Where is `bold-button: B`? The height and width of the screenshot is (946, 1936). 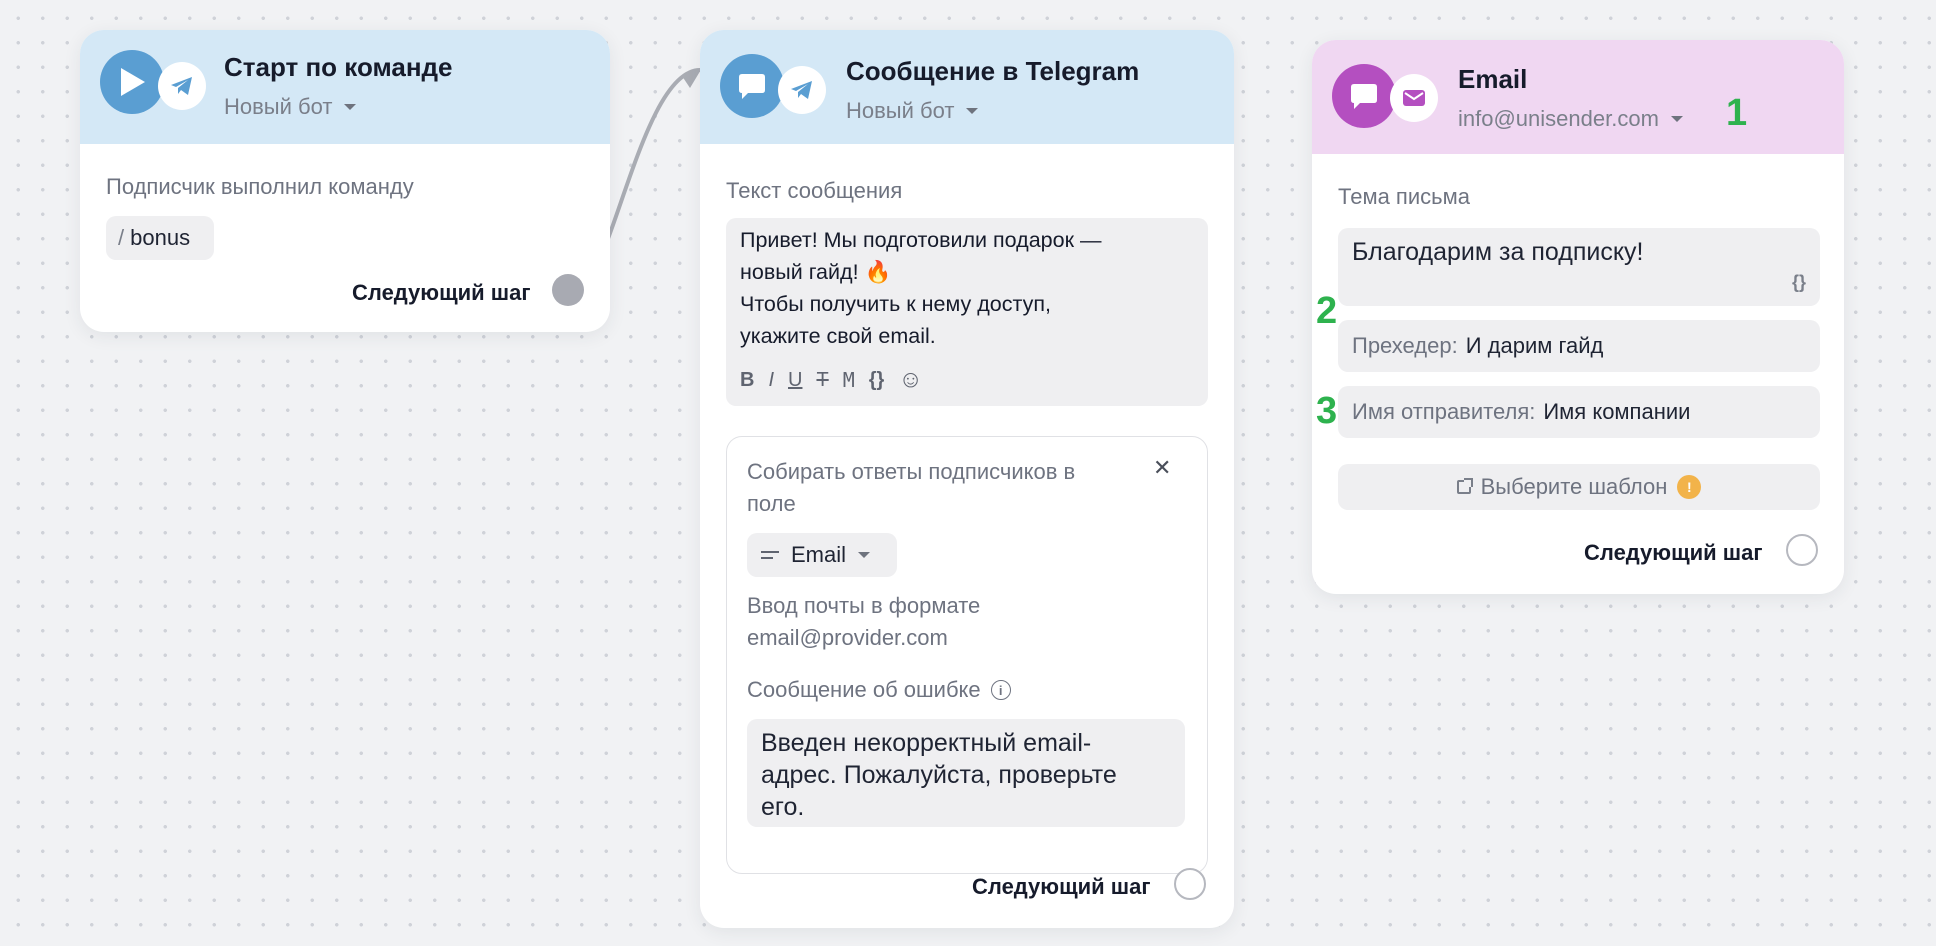
bold-button: B is located at coordinates (747, 380).